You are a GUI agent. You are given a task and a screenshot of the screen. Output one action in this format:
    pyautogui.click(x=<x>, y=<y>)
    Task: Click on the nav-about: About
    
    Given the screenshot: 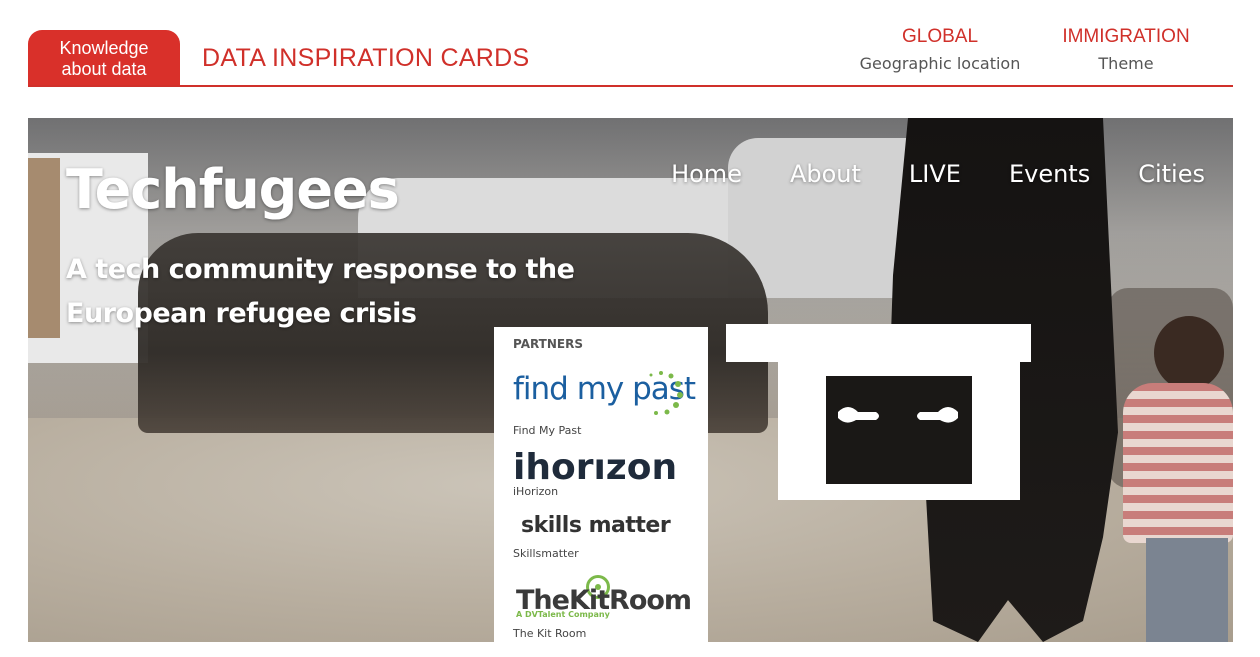 What is the action you would take?
    pyautogui.click(x=825, y=174)
    